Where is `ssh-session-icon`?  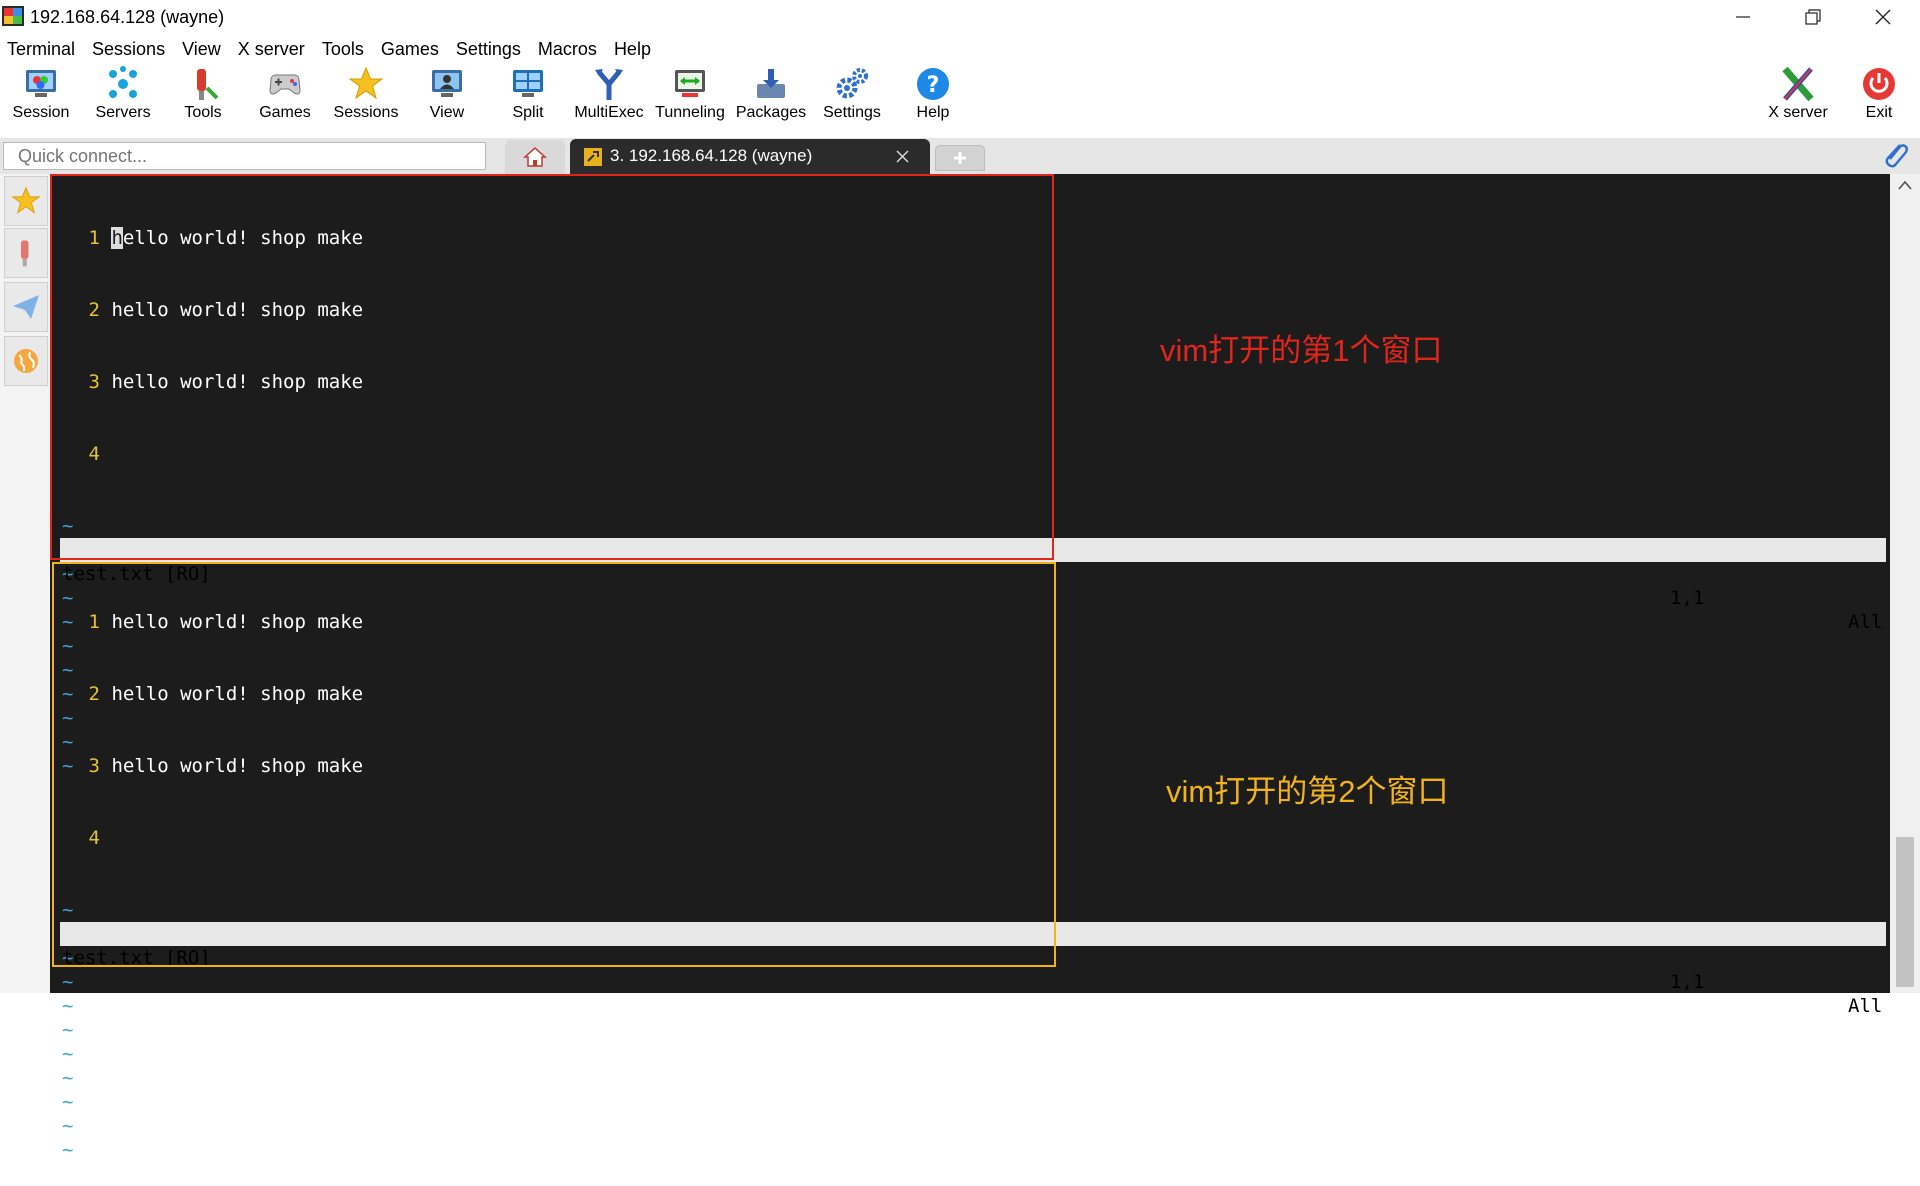
ssh-session-icon is located at coordinates (593, 157).